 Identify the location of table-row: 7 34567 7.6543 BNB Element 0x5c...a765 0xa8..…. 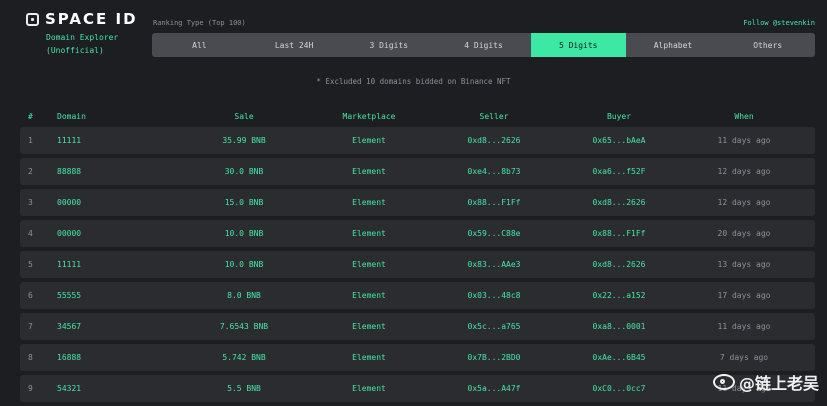
(417, 326).